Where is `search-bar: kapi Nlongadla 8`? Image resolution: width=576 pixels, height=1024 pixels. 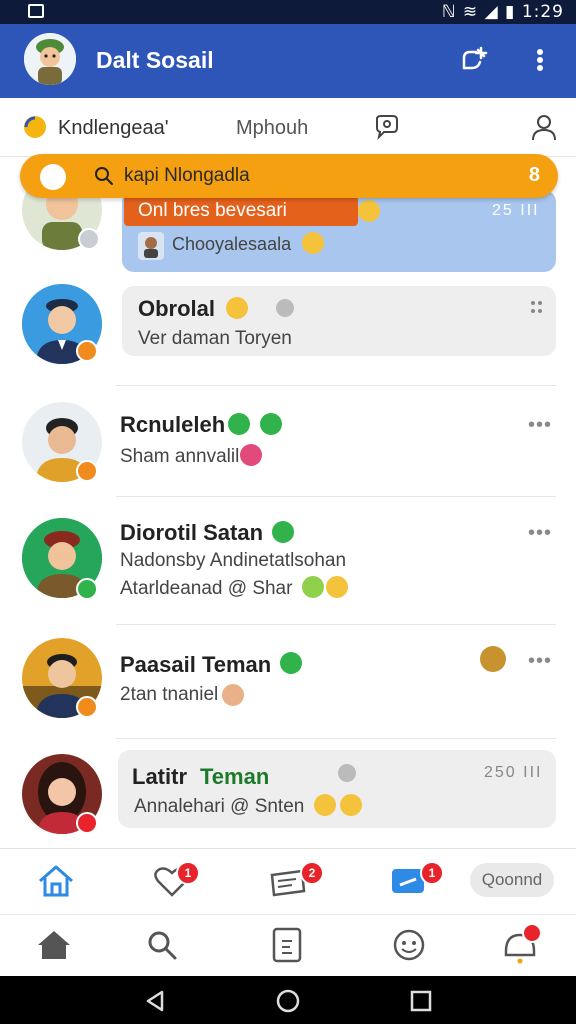 search-bar: kapi Nlongadla 8 is located at coordinates (289, 176).